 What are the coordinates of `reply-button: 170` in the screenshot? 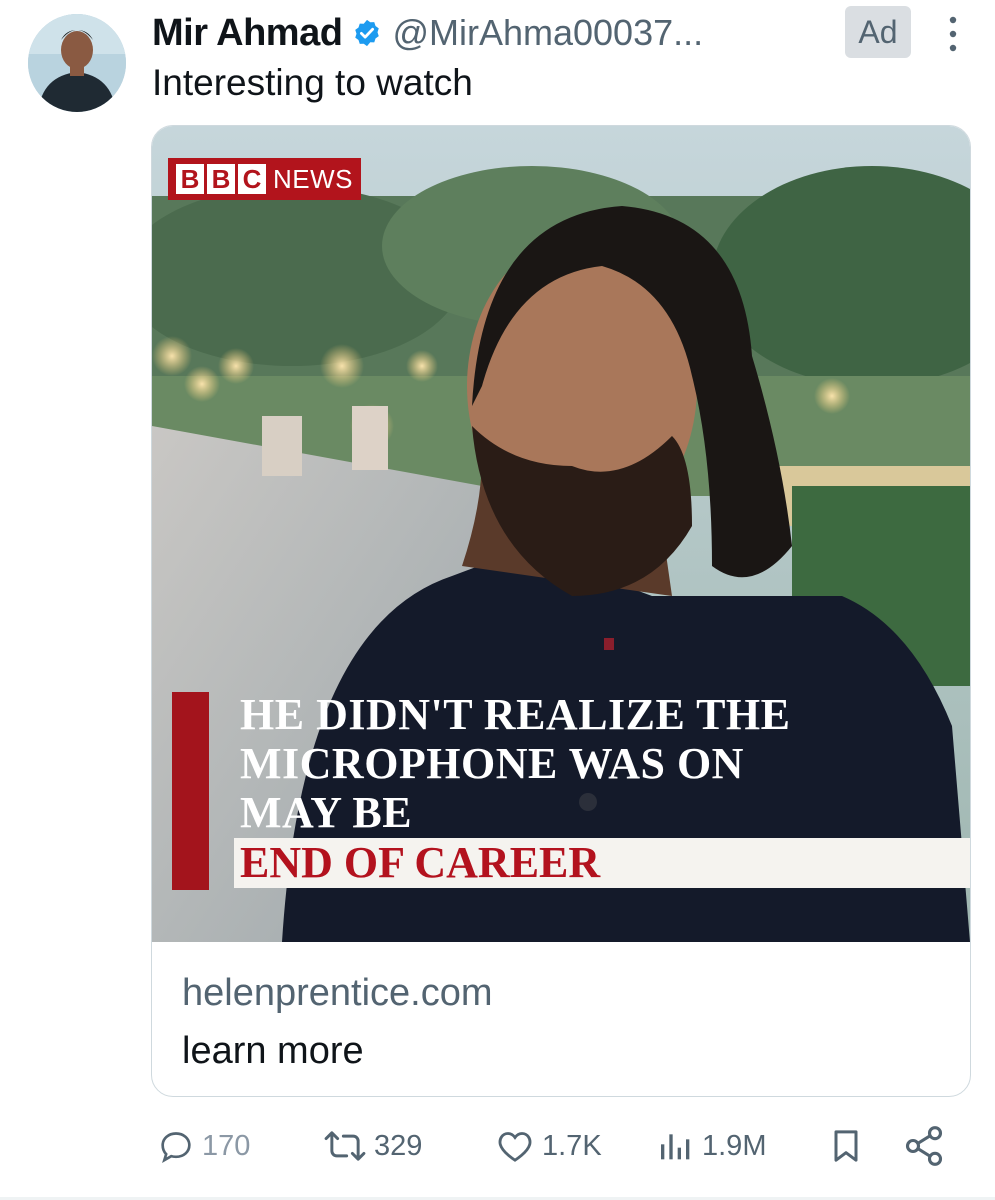 It's located at (203, 1146).